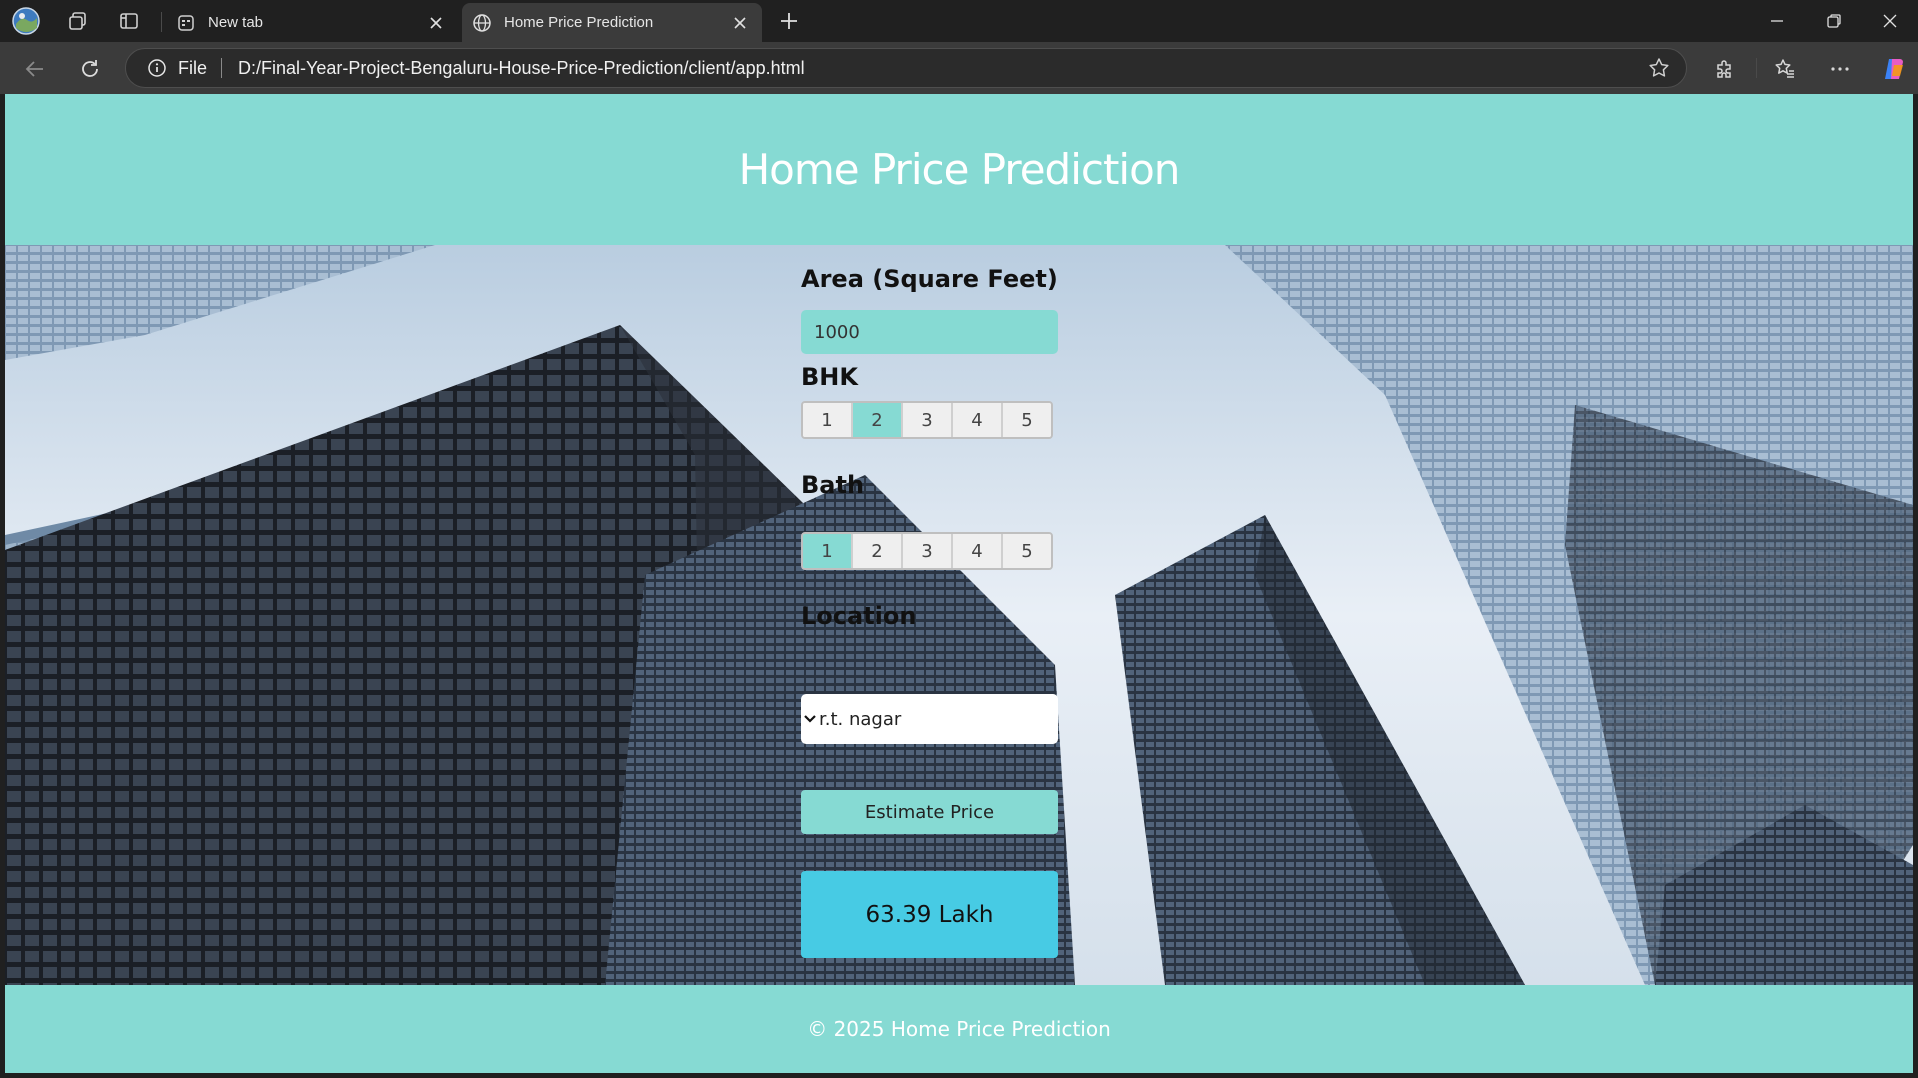 The image size is (1918, 1078). I want to click on location-selected-value: r.t. nagar, so click(860, 719).